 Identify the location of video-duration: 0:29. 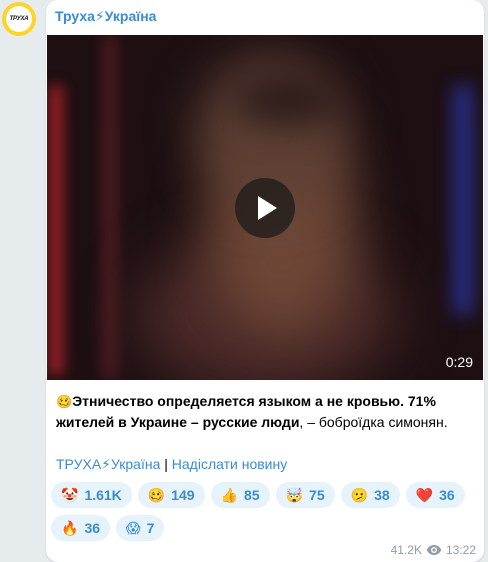
(459, 362).